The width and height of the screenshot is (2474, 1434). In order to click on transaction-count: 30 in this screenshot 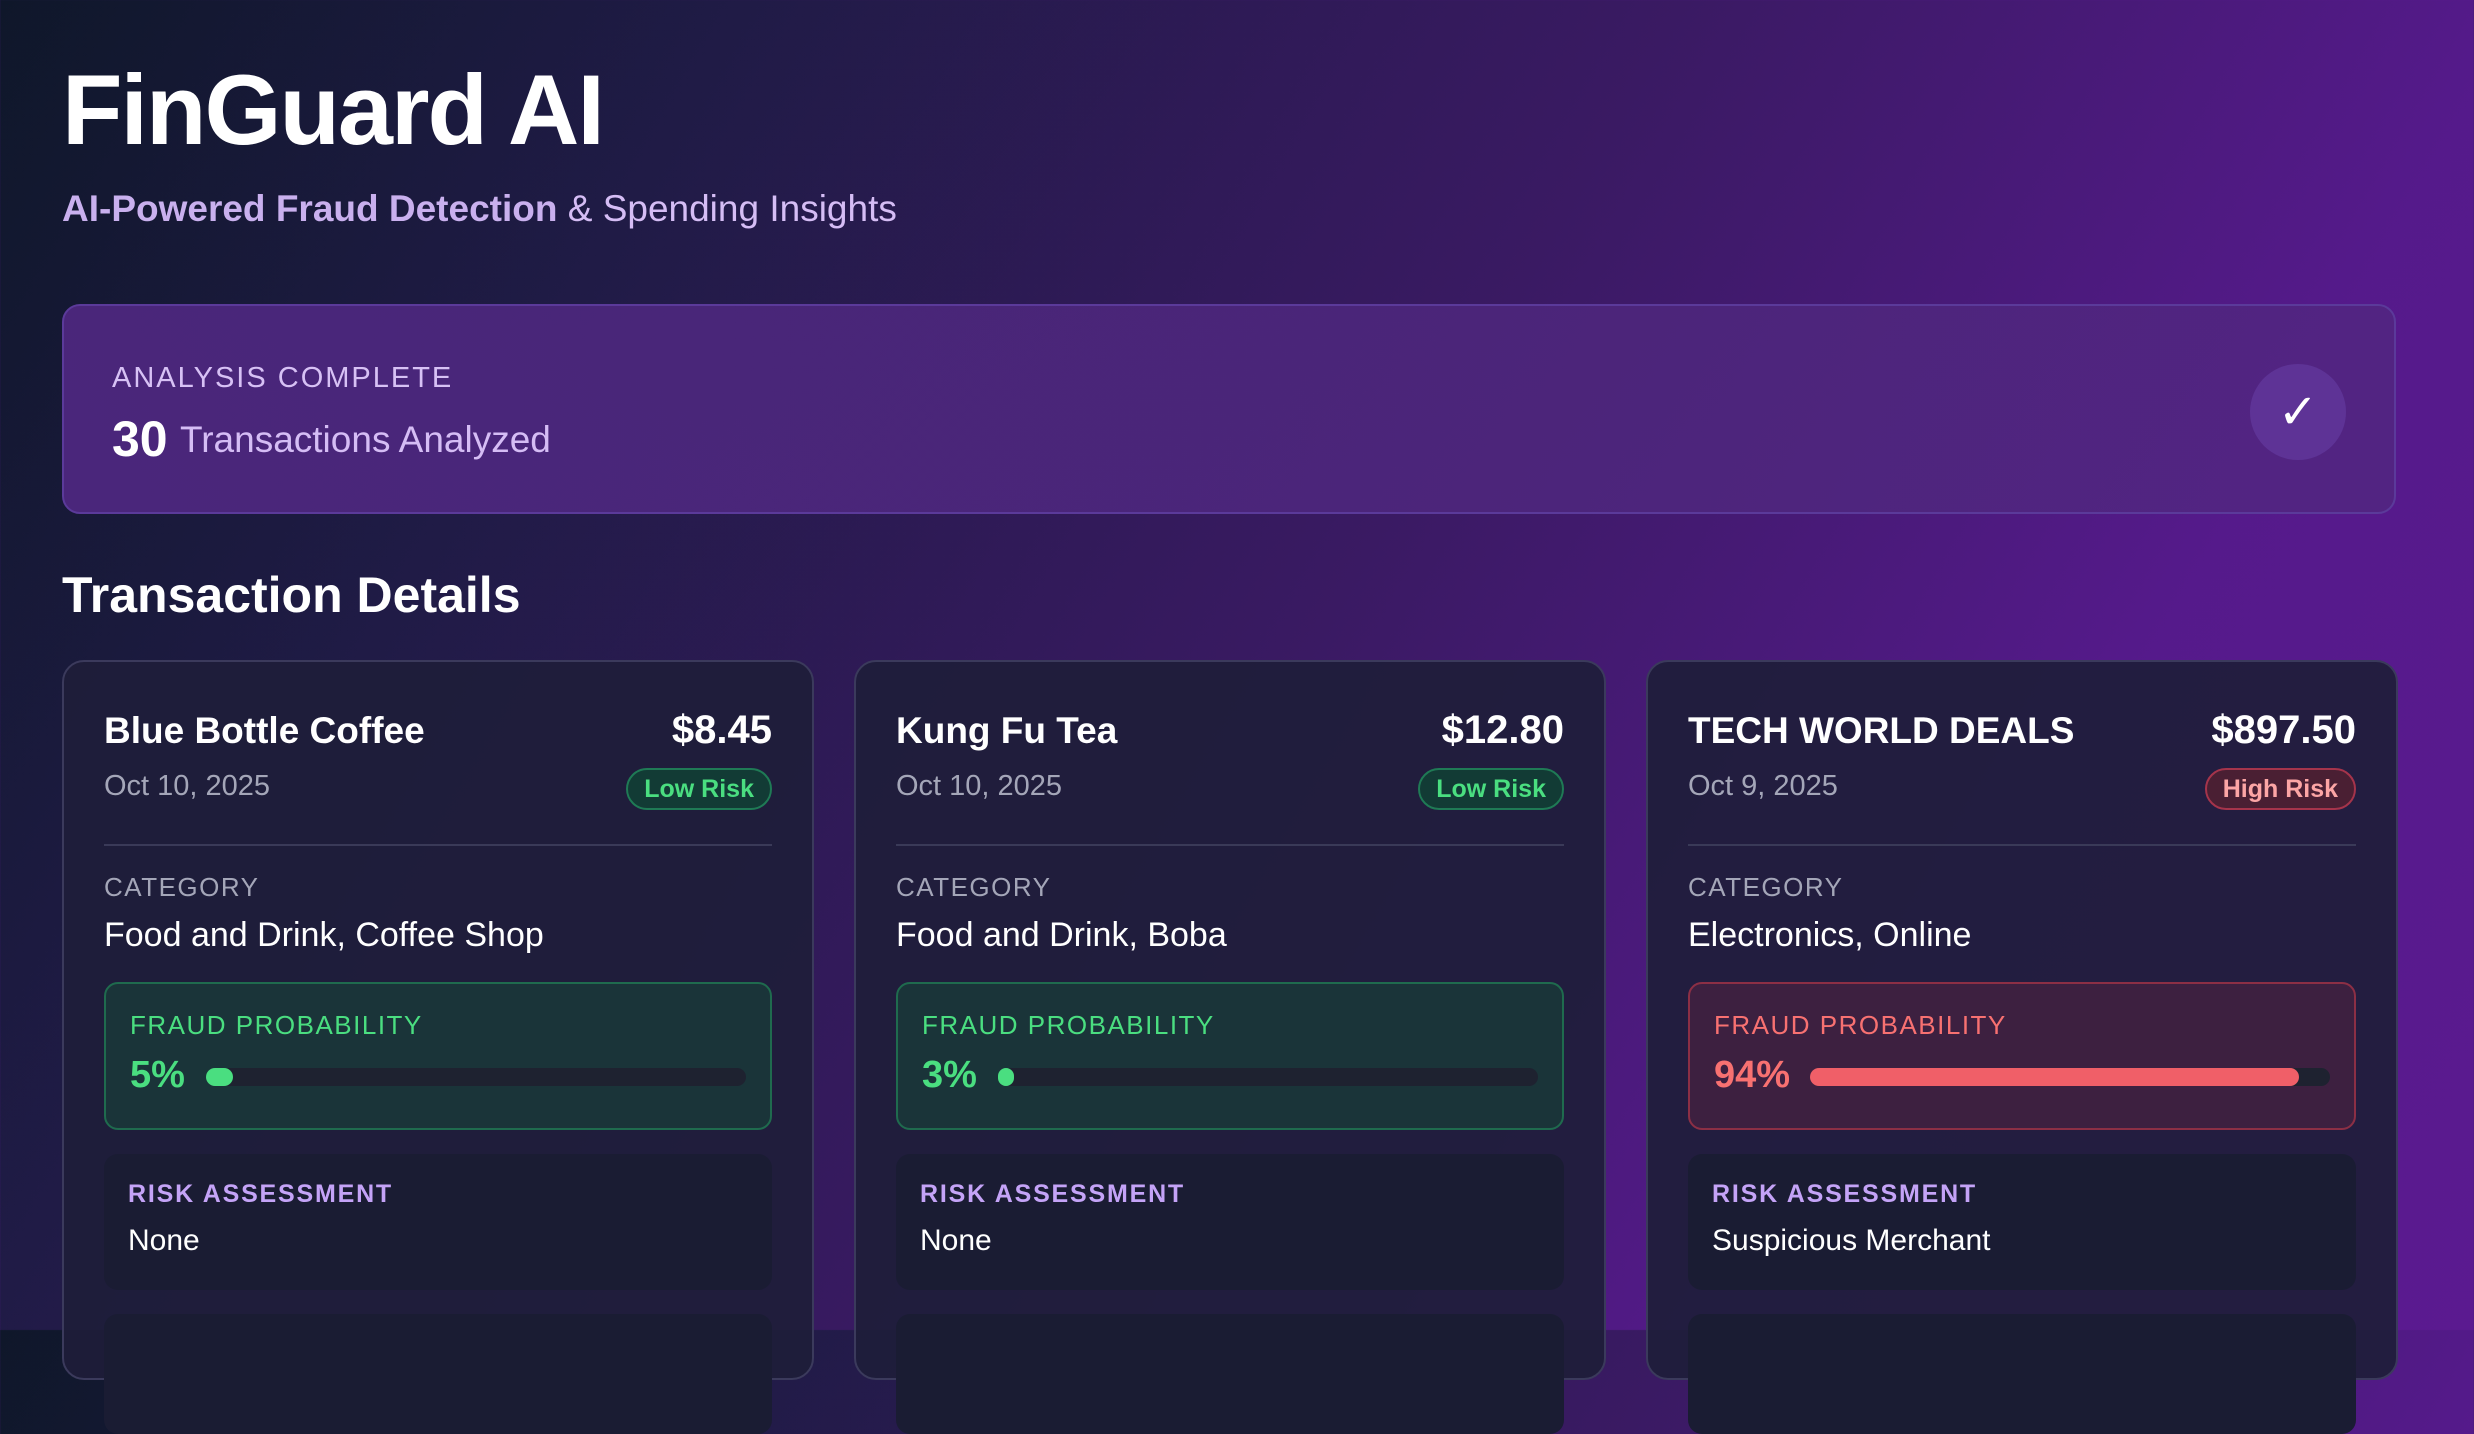, I will do `click(140, 439)`.